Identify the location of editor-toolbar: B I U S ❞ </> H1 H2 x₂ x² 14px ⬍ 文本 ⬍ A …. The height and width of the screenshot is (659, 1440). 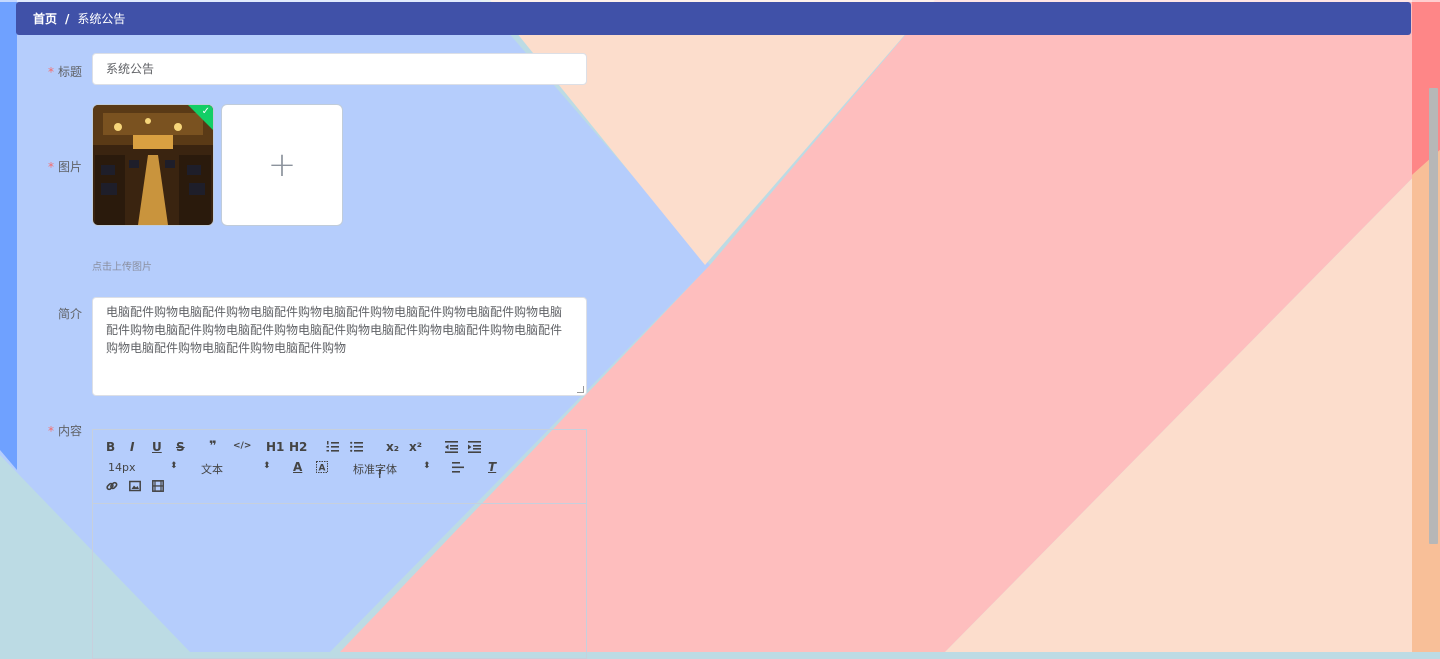
(339, 467).